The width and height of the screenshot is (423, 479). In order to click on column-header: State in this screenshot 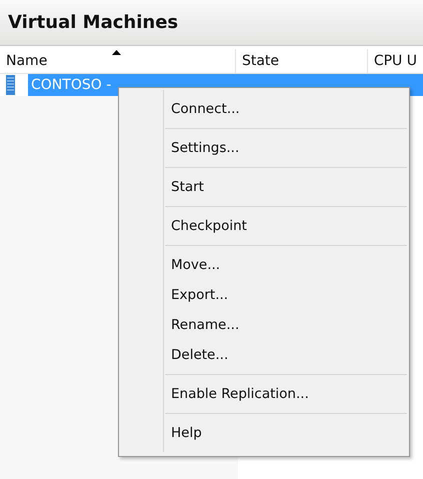, I will do `click(302, 61)`.